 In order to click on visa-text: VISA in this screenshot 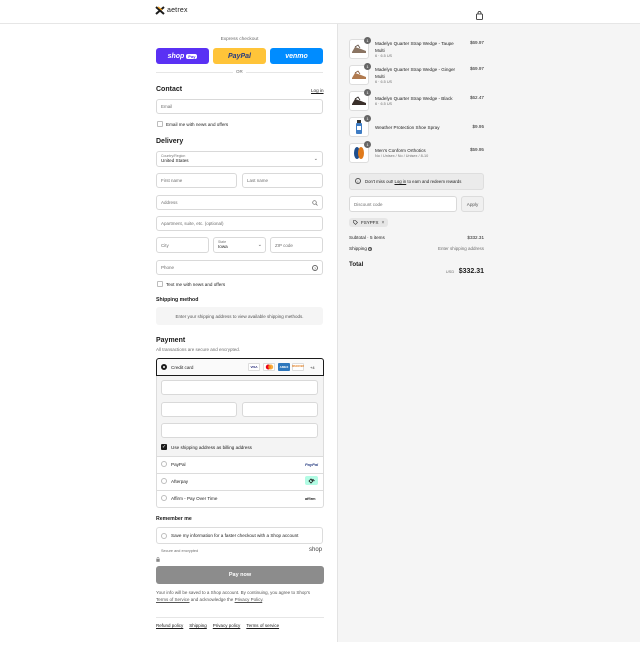, I will do `click(254, 367)`.